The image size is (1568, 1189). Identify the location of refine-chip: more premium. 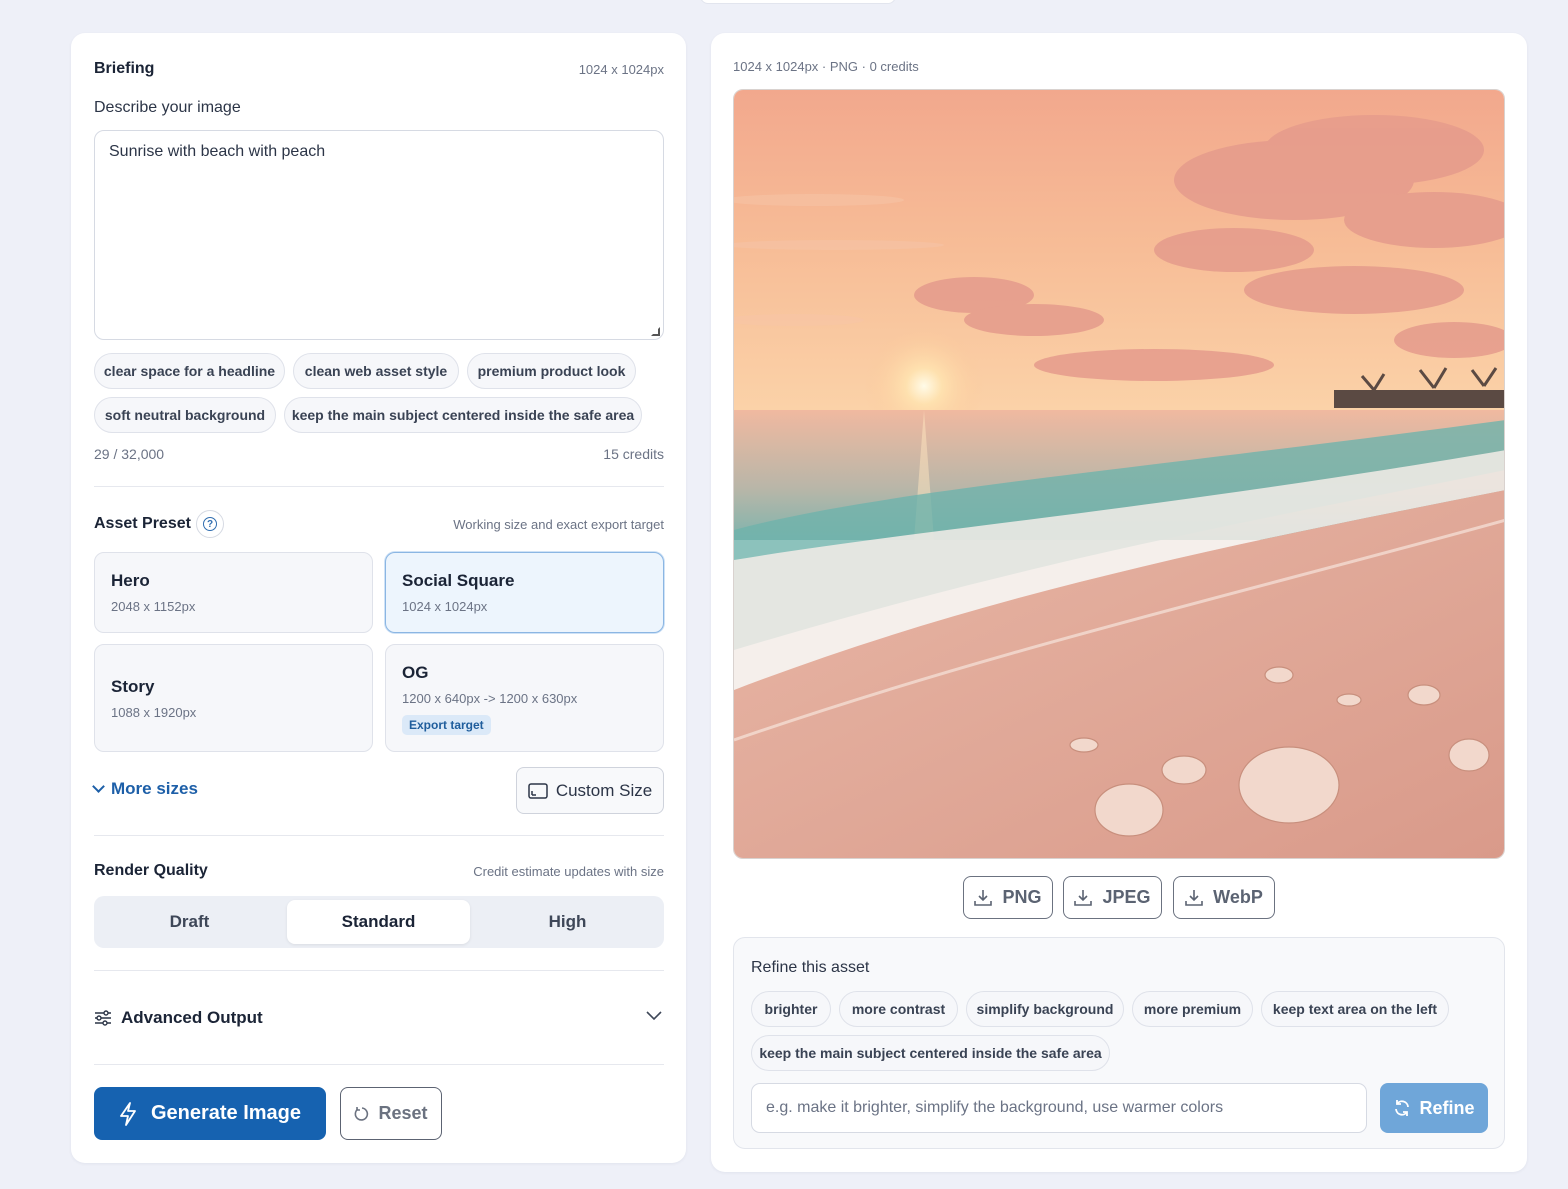
(1192, 1009).